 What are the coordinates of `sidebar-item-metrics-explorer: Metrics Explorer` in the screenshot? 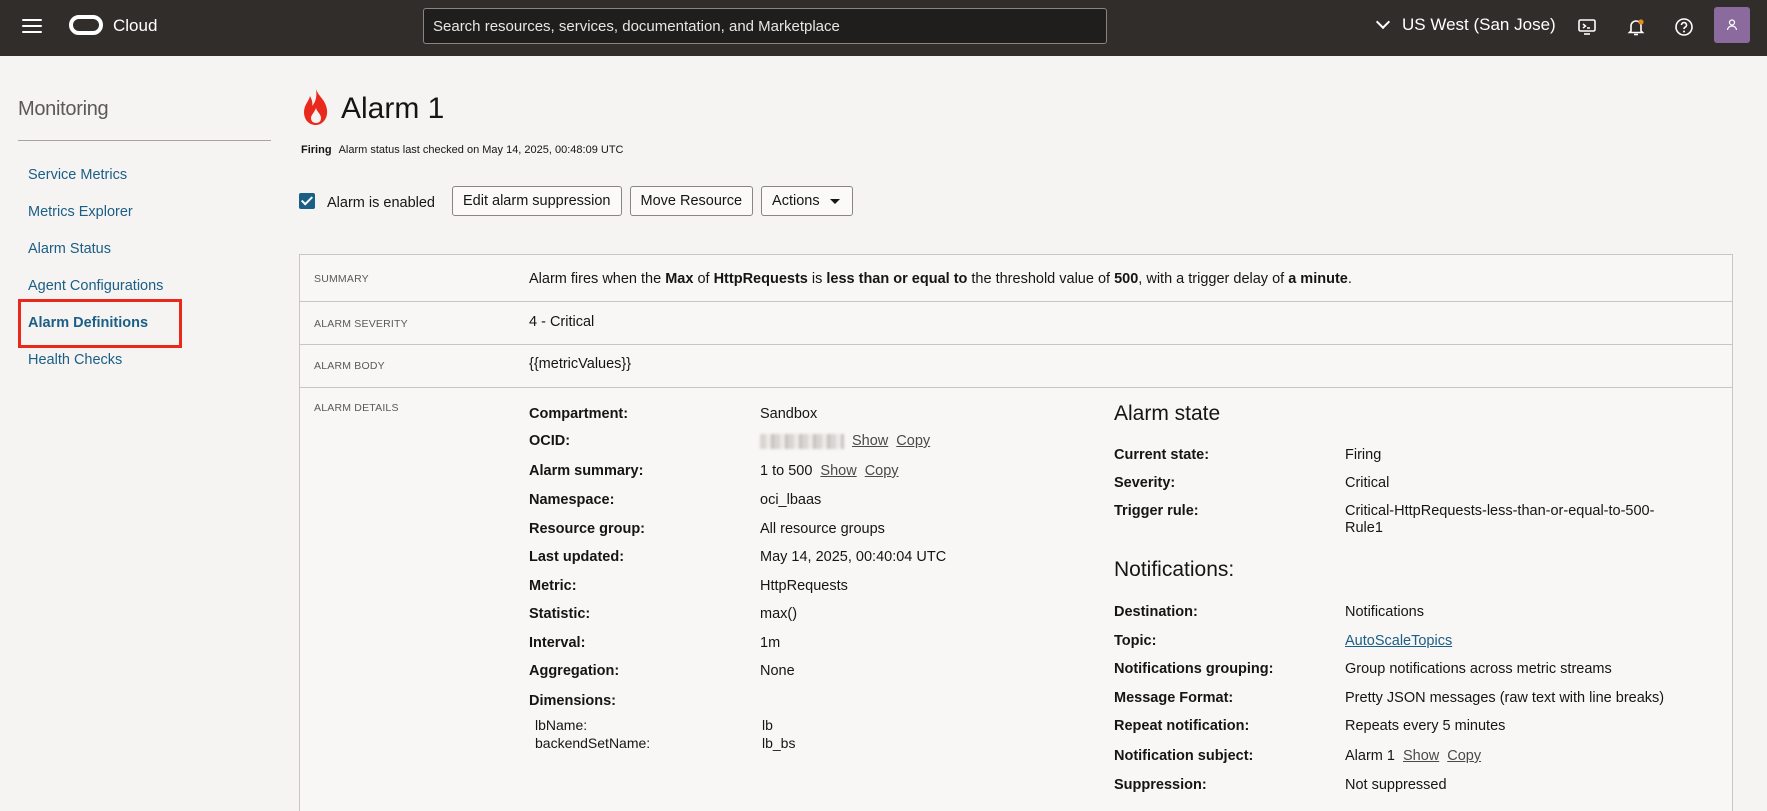 It's located at (144, 212).